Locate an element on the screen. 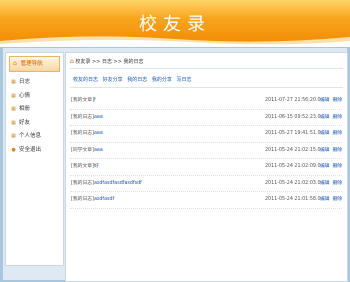 This screenshot has height=282, width=350. entry-date: 2011-07-27 21:56:20.0 is located at coordinates (293, 100).